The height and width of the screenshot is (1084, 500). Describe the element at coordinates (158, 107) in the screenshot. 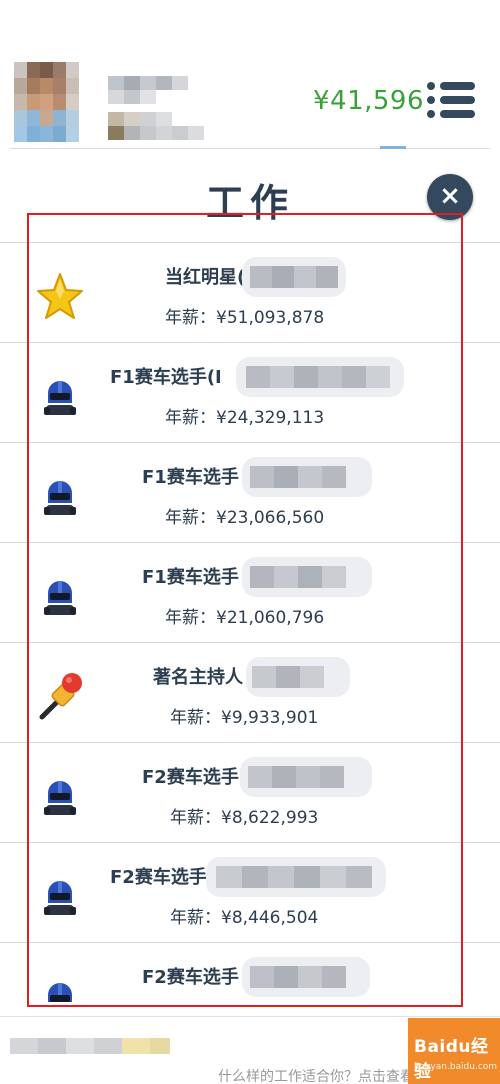

I see `username-blurred` at that location.